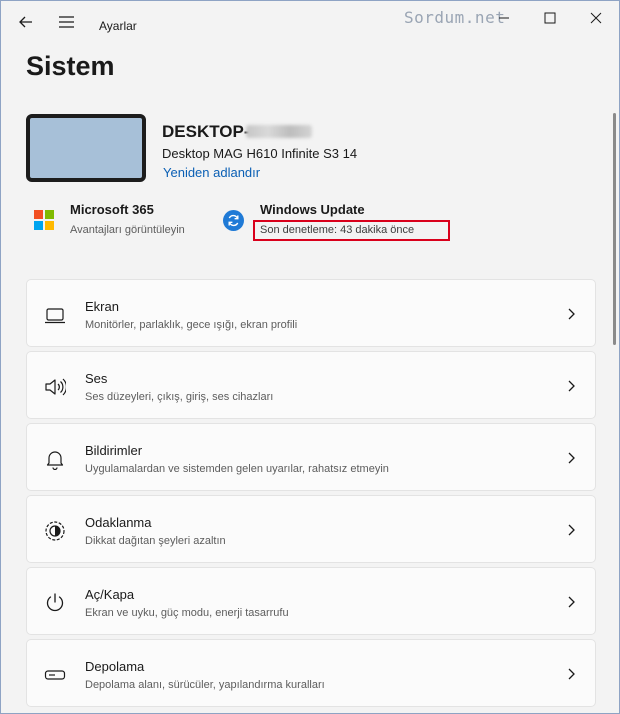 This screenshot has height=714, width=620. What do you see at coordinates (70, 66) in the screenshot?
I see `page-title: Sistem` at bounding box center [70, 66].